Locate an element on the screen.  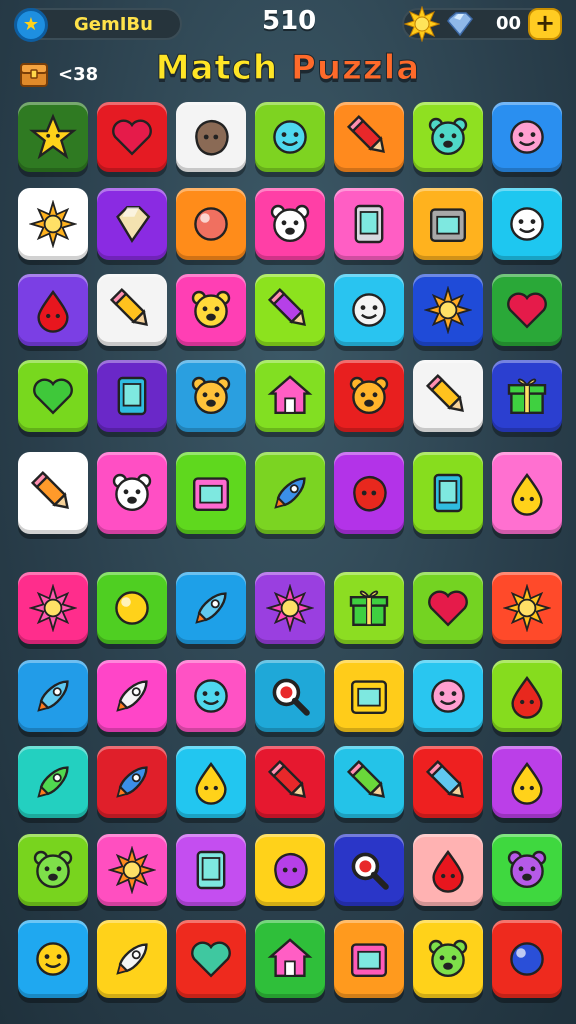
sun-icon is located at coordinates (53, 224).